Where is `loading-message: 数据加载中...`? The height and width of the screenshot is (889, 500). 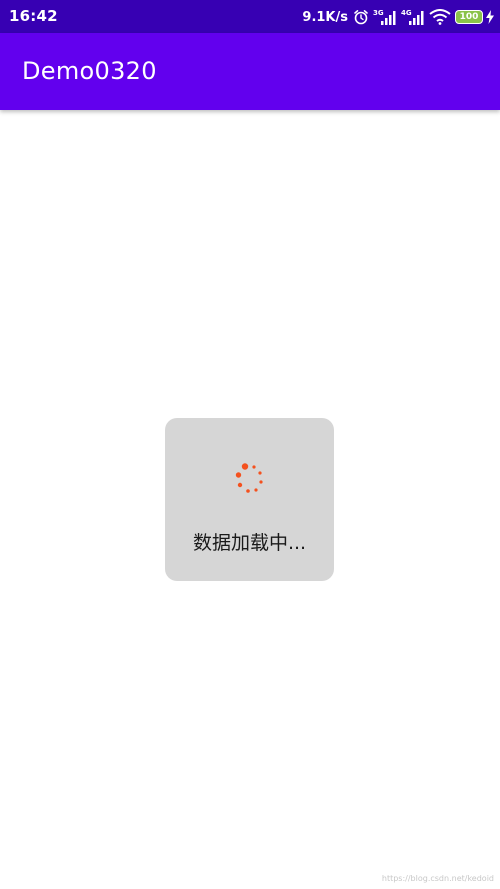
loading-message: 数据加载中... is located at coordinates (249, 543).